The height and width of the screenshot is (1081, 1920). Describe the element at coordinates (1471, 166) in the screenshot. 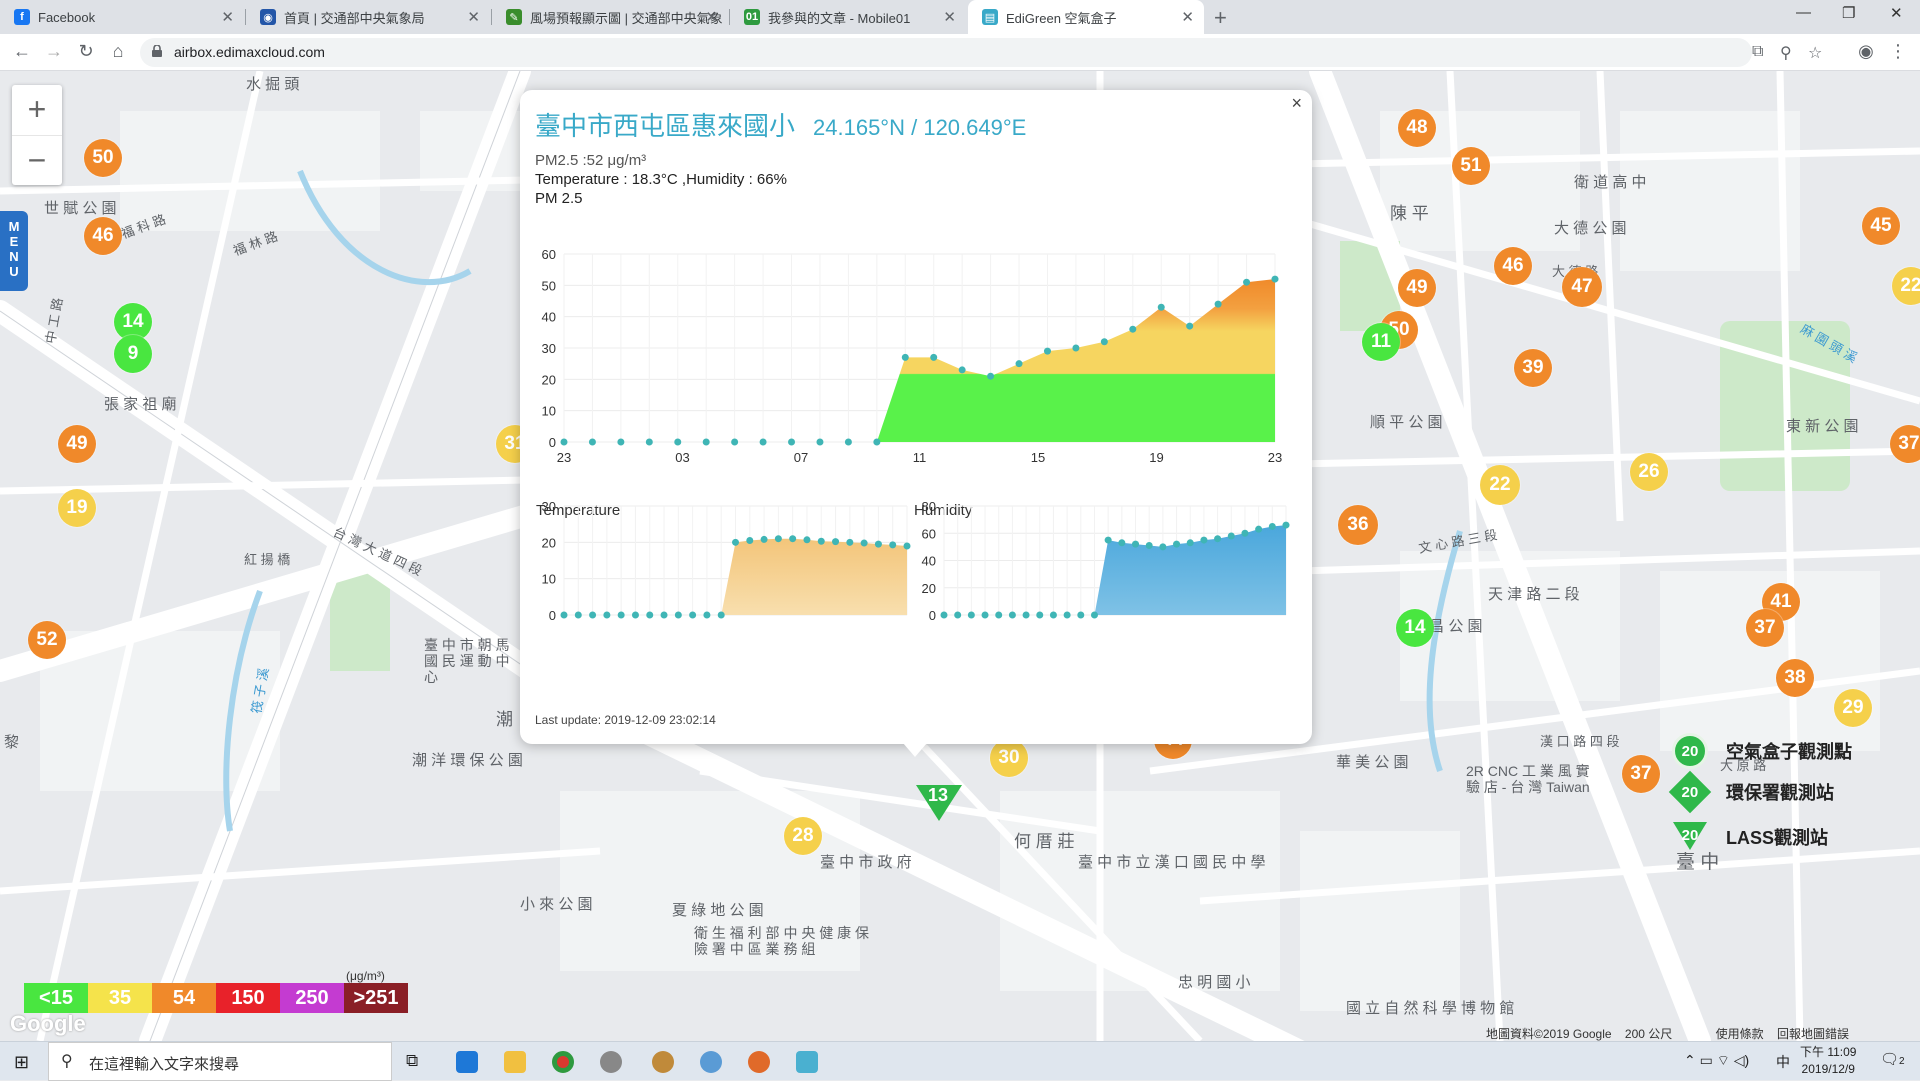

I see `airbox-sensor-marker: 51` at that location.